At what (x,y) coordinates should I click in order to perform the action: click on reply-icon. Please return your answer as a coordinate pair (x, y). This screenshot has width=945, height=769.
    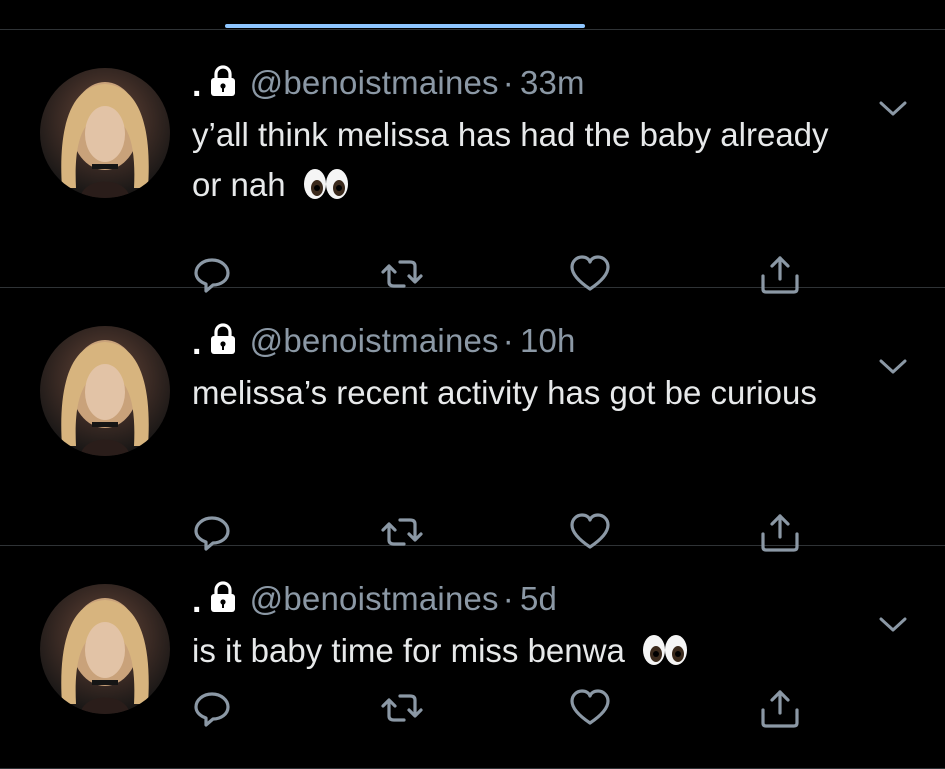
    Looking at the image, I should click on (212, 708).